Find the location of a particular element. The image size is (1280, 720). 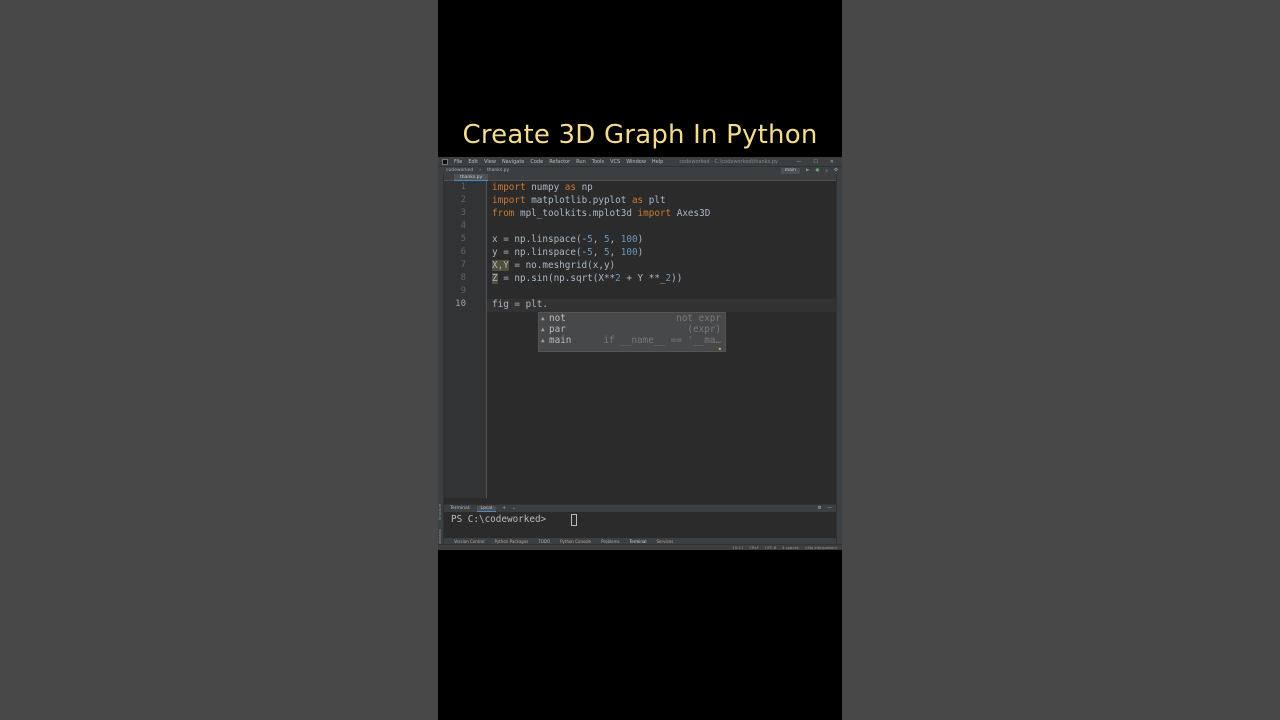

autocomplete-label: par is located at coordinates (557, 329).